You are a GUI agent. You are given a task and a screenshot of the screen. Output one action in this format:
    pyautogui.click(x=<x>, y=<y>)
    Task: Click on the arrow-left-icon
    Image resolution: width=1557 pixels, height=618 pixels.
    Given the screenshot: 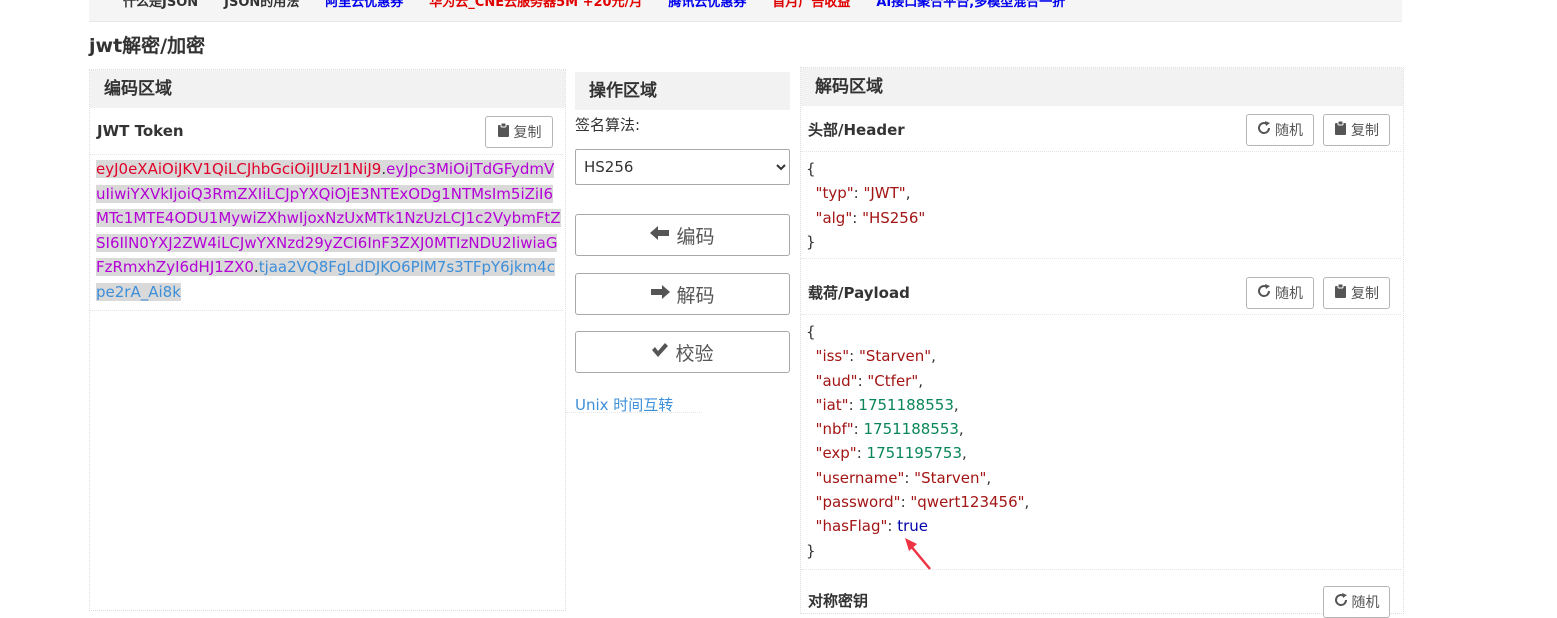 What is the action you would take?
    pyautogui.click(x=660, y=235)
    